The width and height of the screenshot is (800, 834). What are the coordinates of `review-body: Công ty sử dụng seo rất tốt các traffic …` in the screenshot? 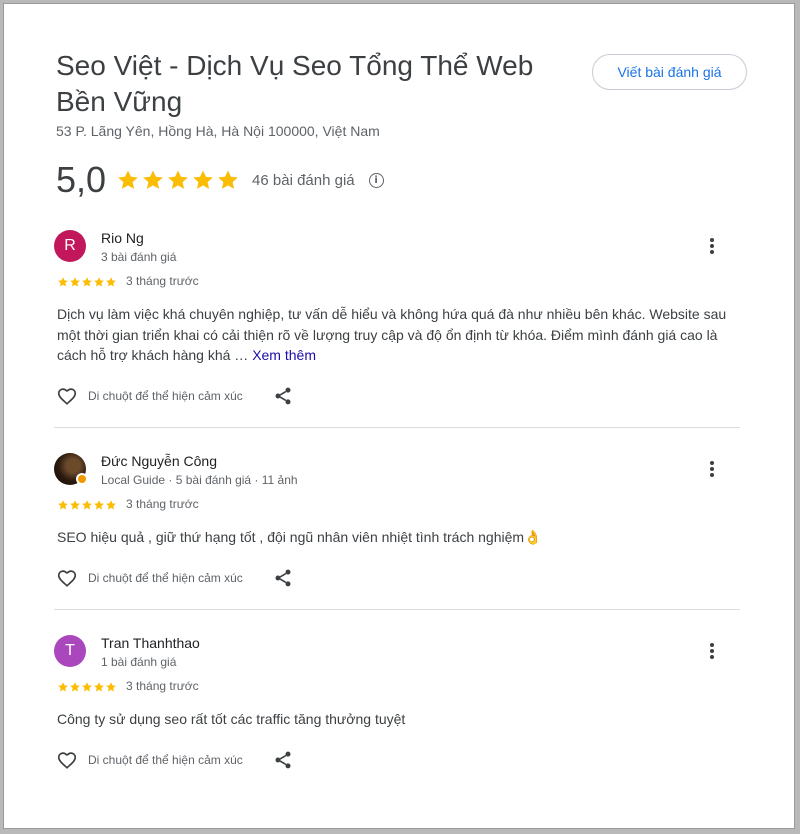 It's located at (231, 719).